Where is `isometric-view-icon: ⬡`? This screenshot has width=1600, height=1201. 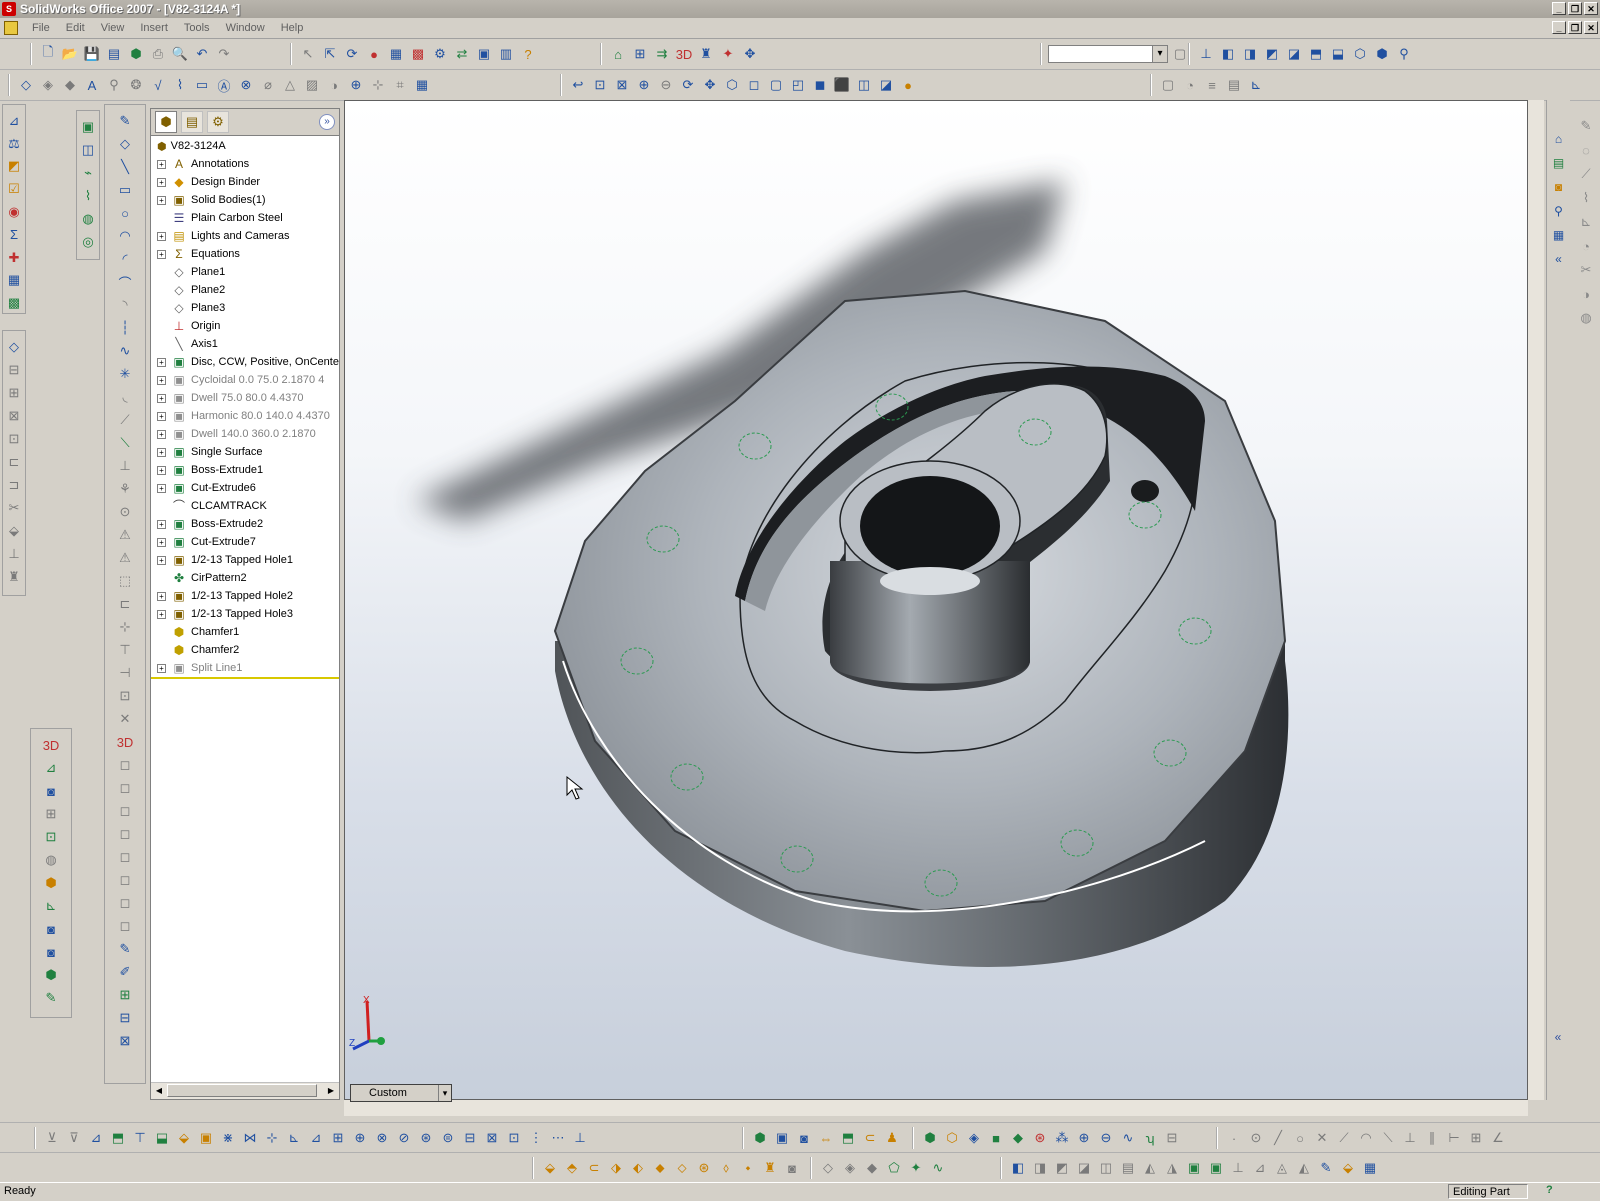
isometric-view-icon: ⬡ is located at coordinates (1360, 54).